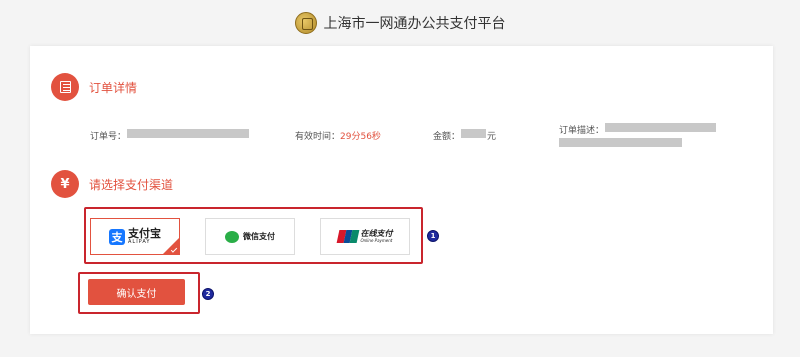  Describe the element at coordinates (473, 133) in the screenshot. I see `amount-value-redacted` at that location.